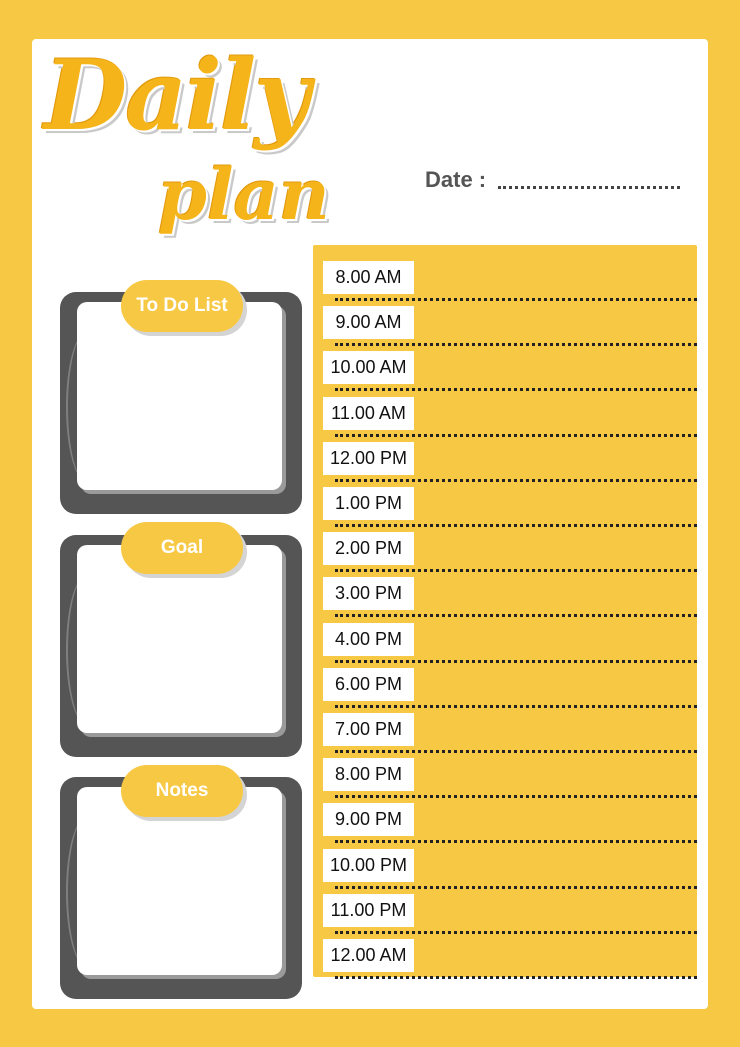  Describe the element at coordinates (368, 910) in the screenshot. I see `time-label: 11.00 PM` at that location.